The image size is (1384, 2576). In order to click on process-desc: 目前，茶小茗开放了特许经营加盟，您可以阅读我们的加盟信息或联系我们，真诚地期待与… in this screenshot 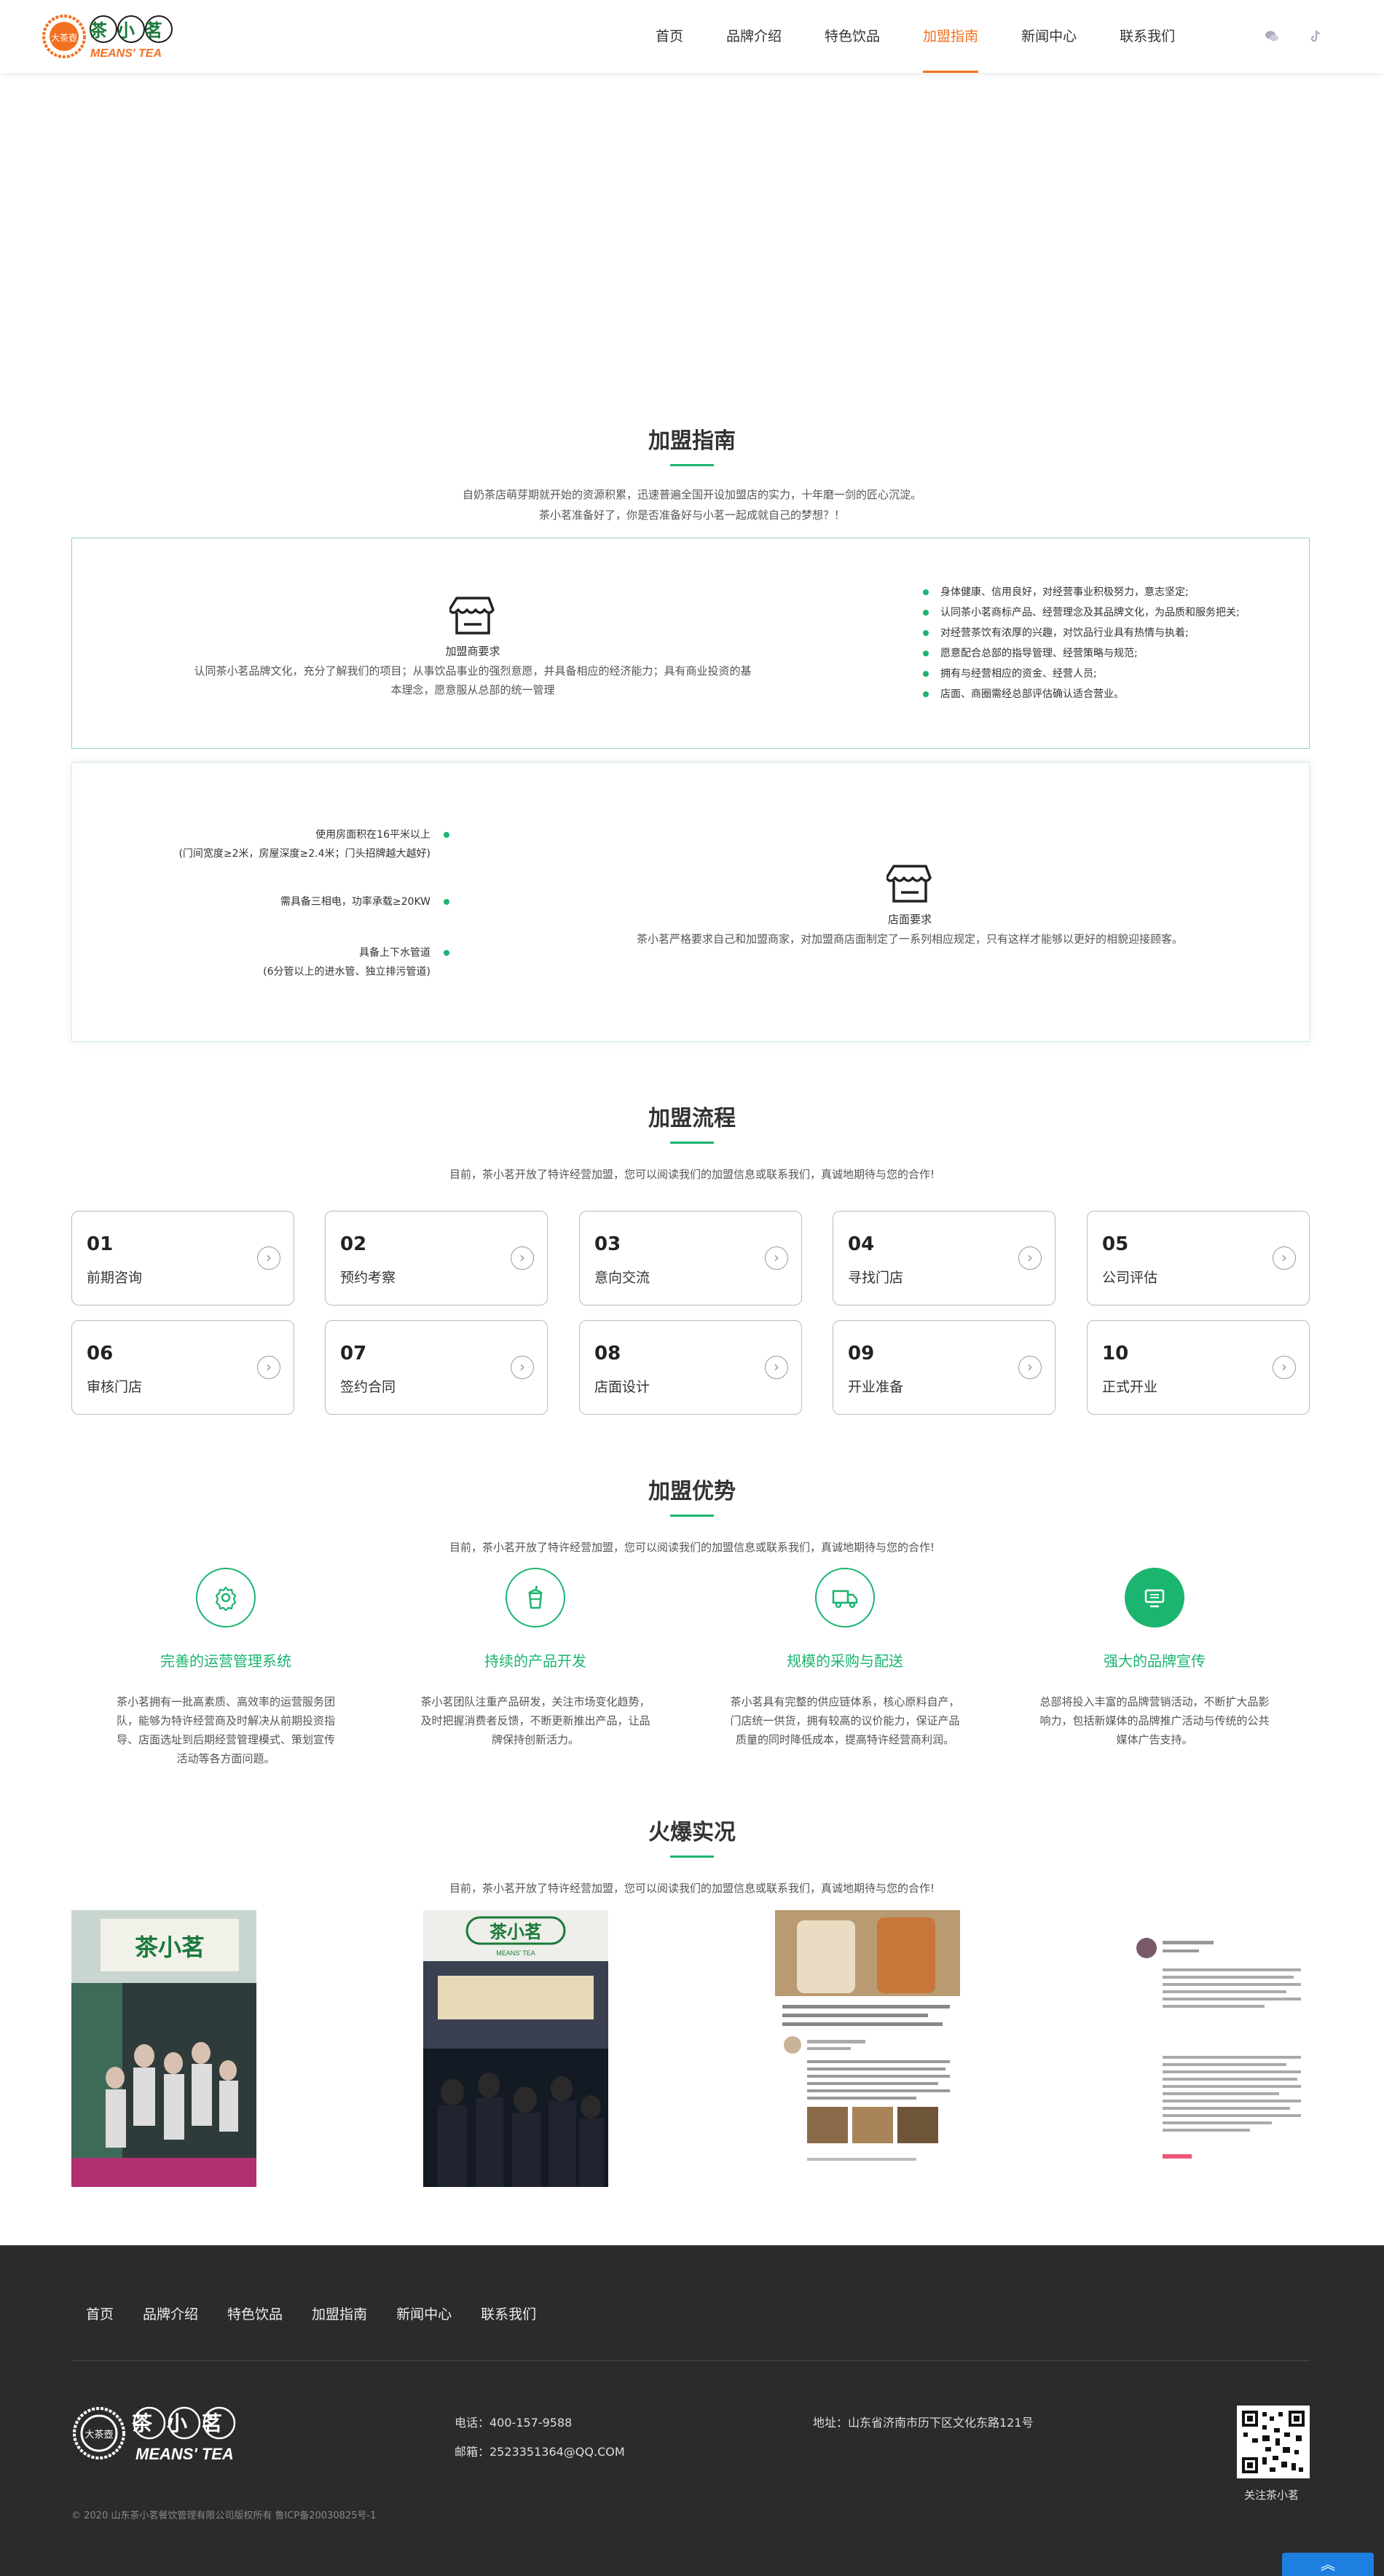, I will do `click(692, 1174)`.